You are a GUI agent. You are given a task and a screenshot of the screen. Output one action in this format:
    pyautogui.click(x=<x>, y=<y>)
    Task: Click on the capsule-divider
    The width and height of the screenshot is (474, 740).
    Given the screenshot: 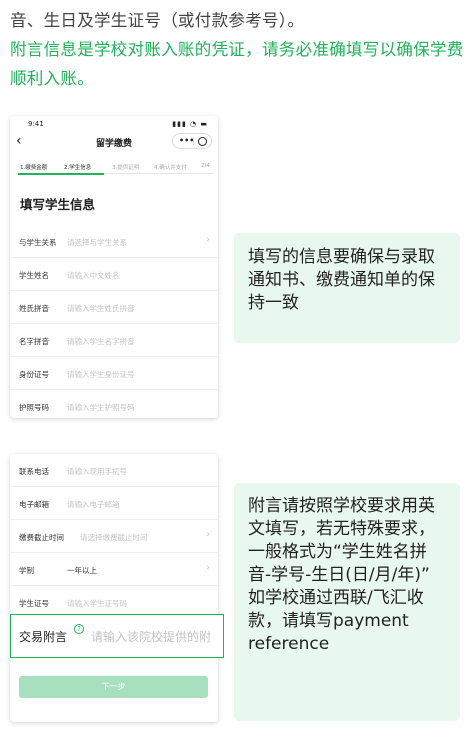 What is the action you would take?
    pyautogui.click(x=193, y=141)
    